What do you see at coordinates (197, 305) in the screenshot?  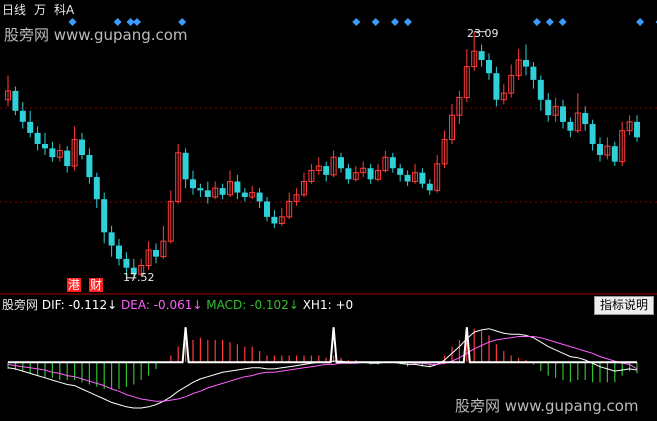 I see `dea-arrow: ↓` at bounding box center [197, 305].